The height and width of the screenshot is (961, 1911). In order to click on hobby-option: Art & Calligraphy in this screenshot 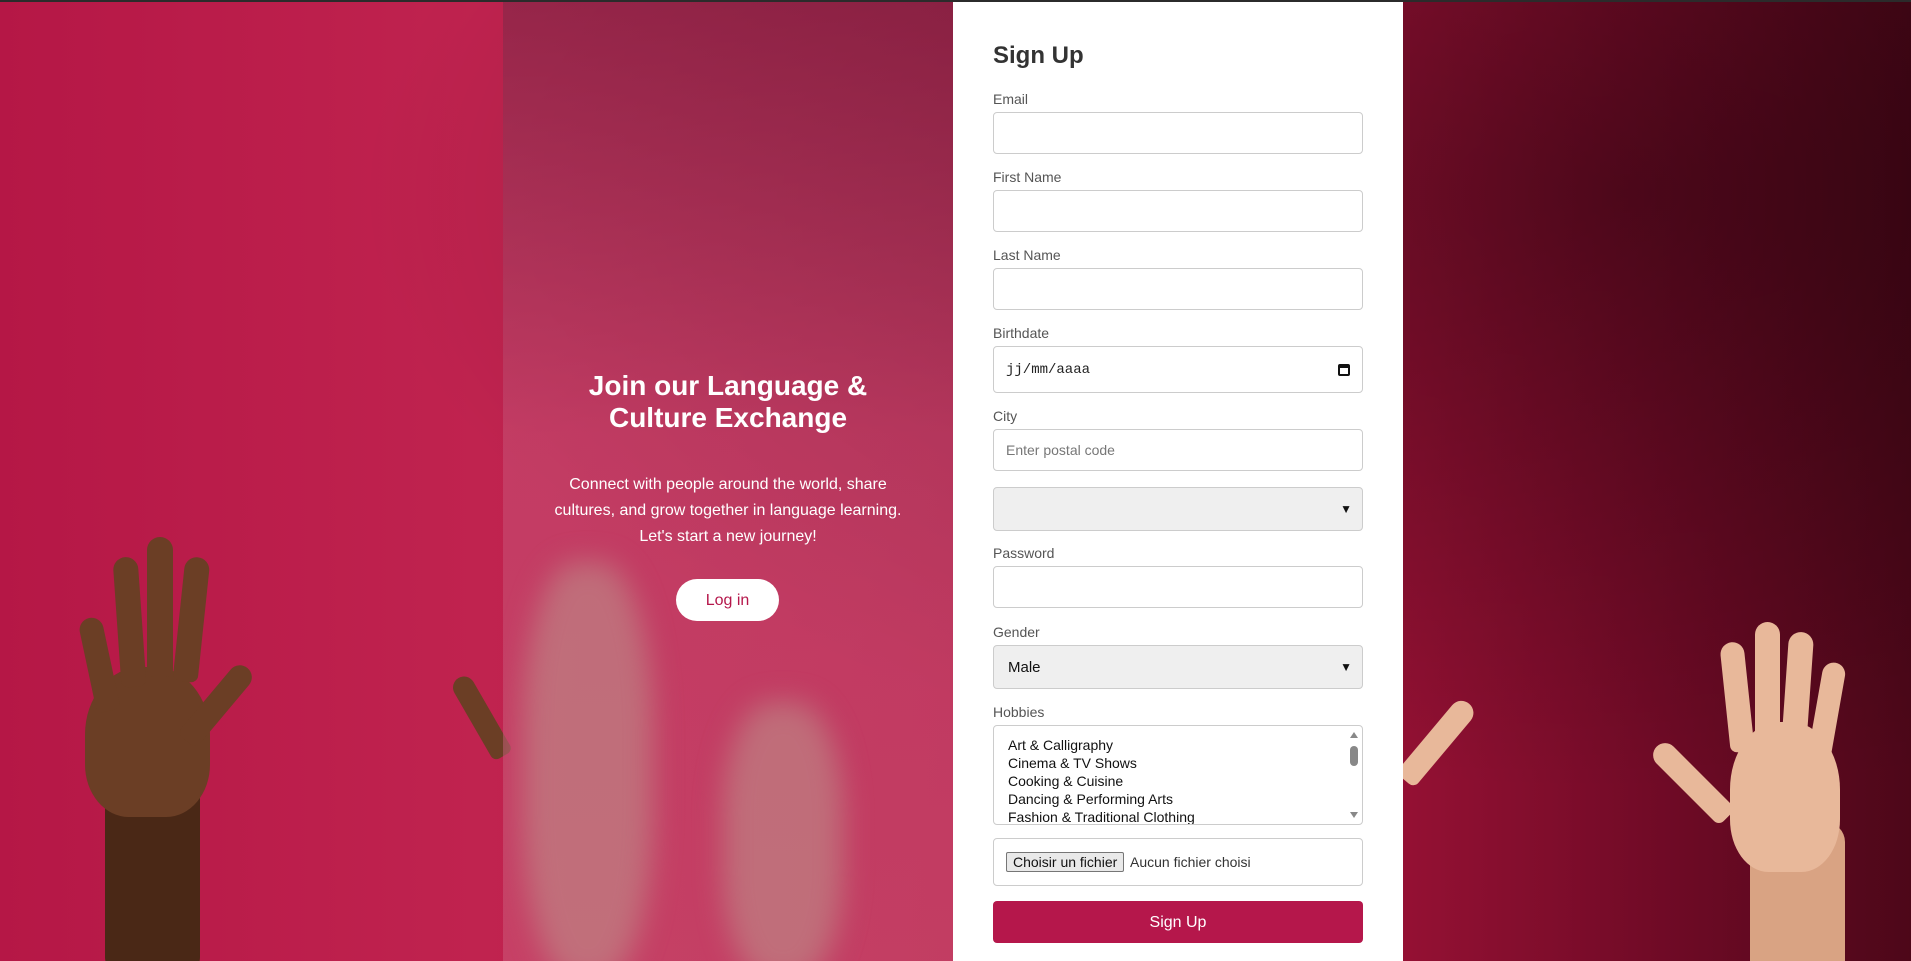, I will do `click(1185, 745)`.